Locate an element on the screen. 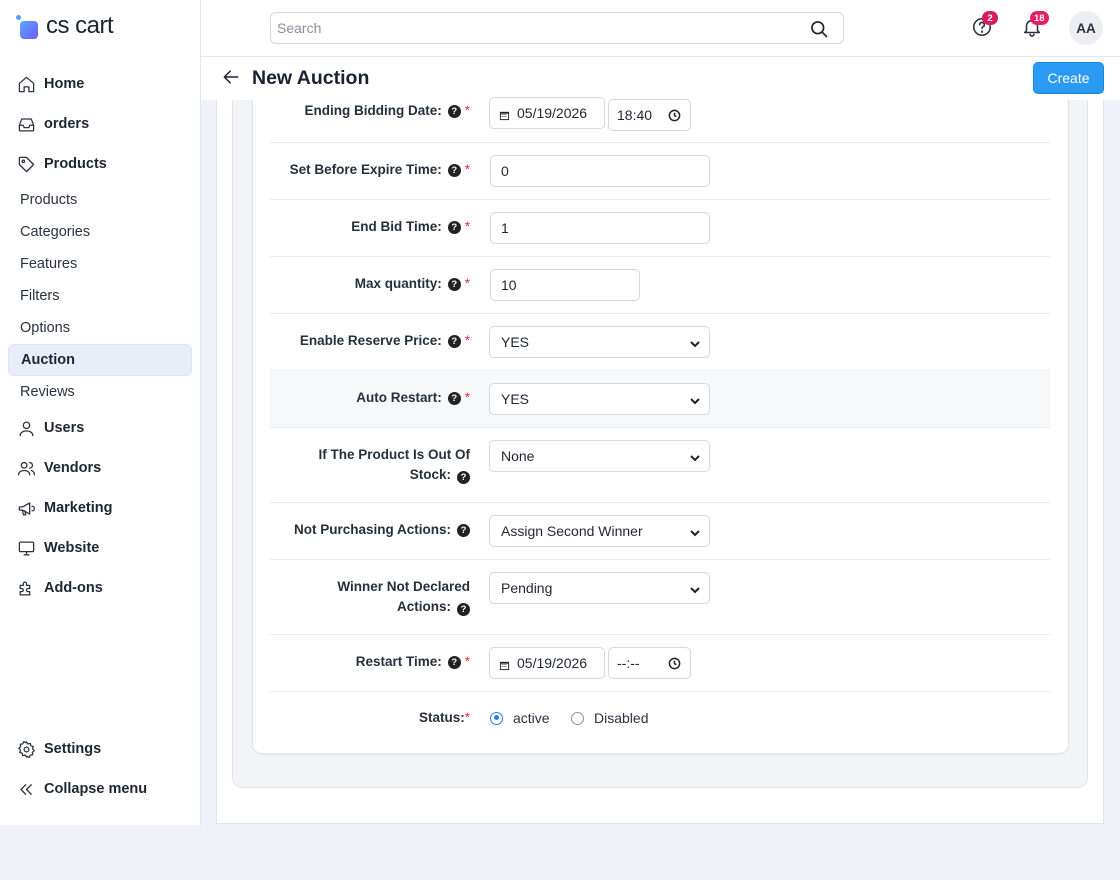 The image size is (1120, 880). notifications-button: 18 is located at coordinates (1035, 24).